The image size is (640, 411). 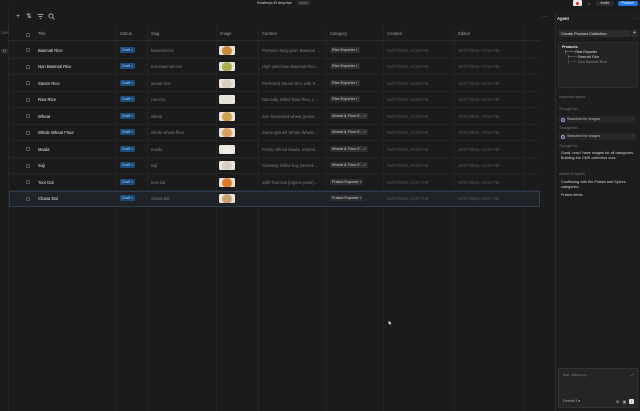 I want to click on strip-item-cms: CMS, so click(x=5, y=33).